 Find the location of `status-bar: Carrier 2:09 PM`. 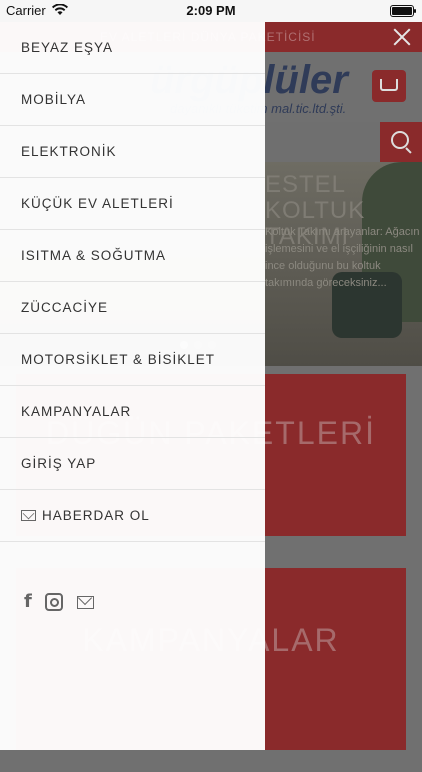

status-bar: Carrier 2:09 PM is located at coordinates (211, 11).